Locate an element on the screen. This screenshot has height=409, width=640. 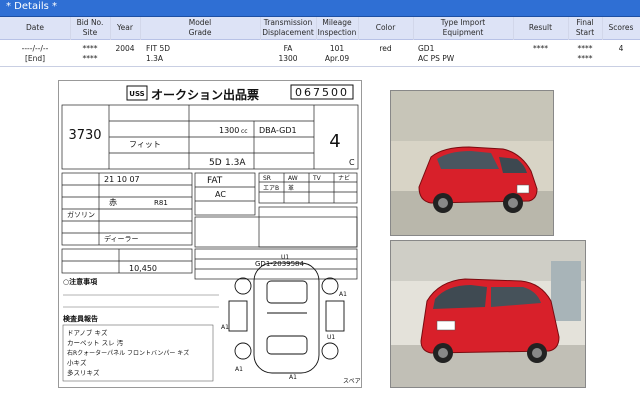
col-mileage: Mileage Inspection is located at coordinates (337, 28).